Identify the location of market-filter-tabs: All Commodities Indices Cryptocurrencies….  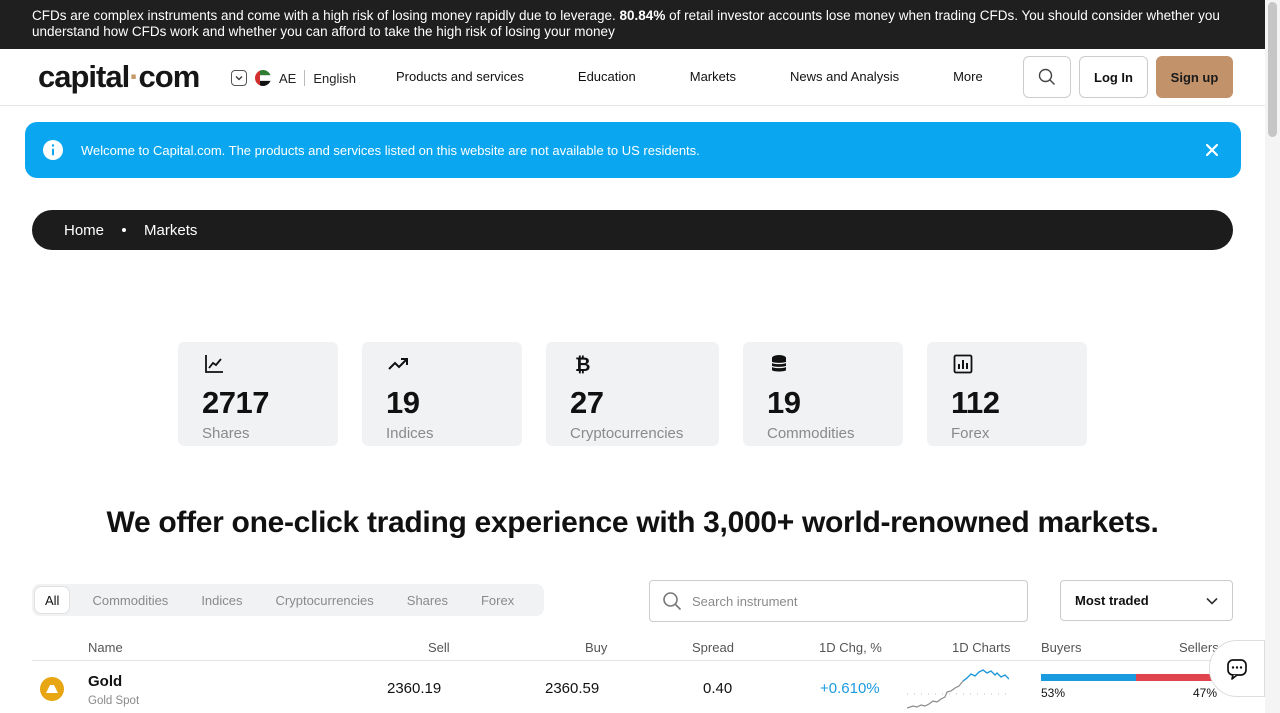
(288, 600).